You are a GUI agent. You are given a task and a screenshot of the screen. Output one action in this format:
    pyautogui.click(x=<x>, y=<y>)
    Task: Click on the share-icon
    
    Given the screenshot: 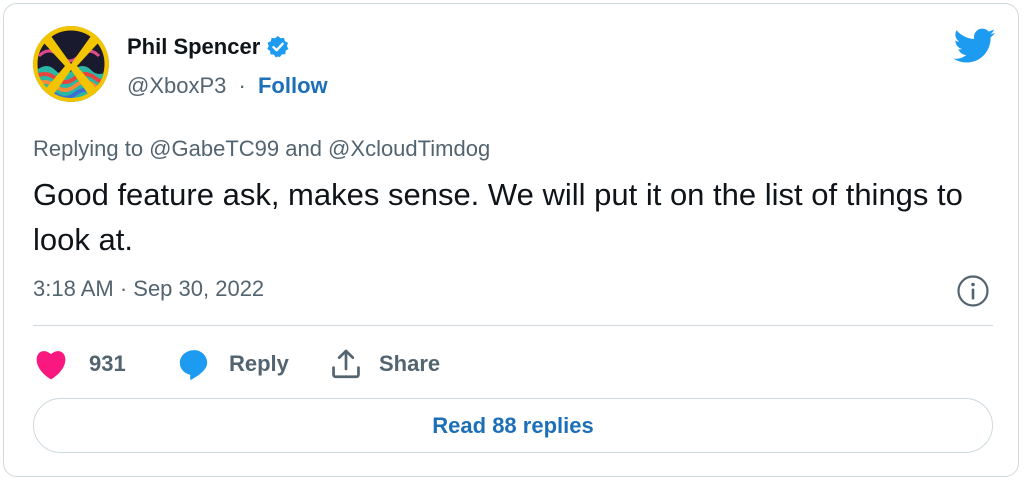 What is the action you would take?
    pyautogui.click(x=346, y=364)
    